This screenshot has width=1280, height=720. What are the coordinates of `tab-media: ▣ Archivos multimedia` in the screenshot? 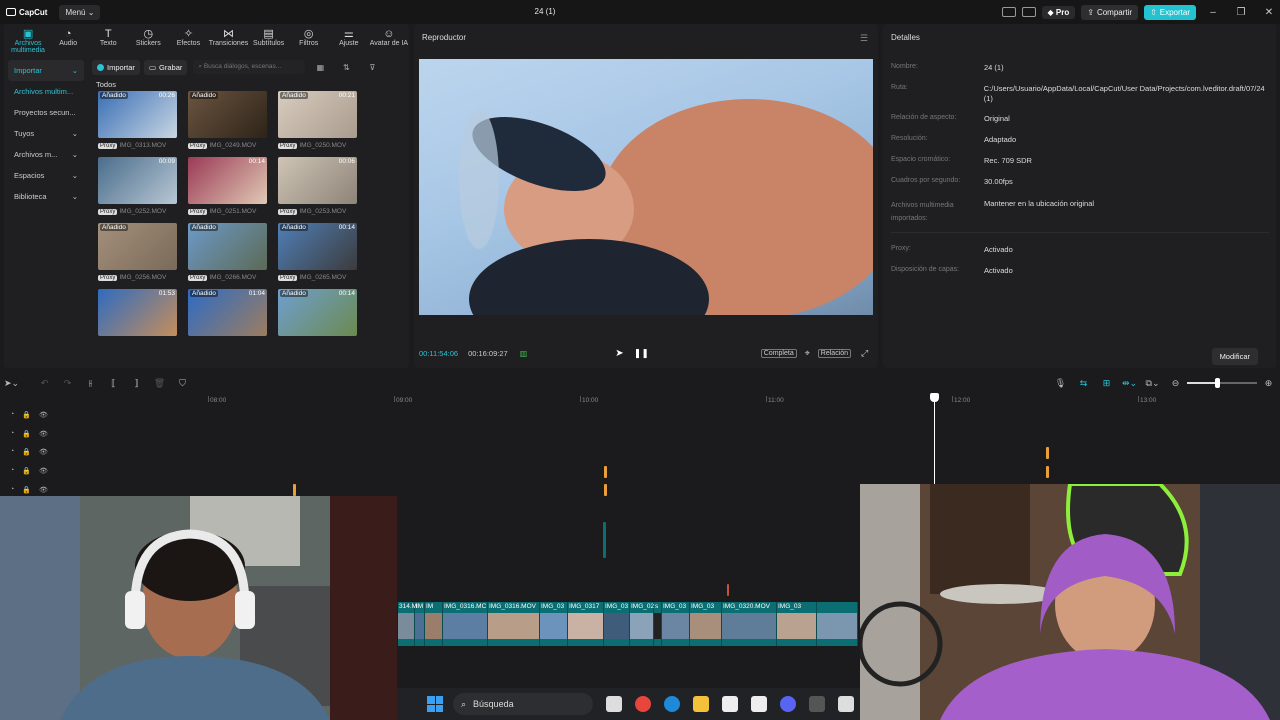 It's located at (28, 39).